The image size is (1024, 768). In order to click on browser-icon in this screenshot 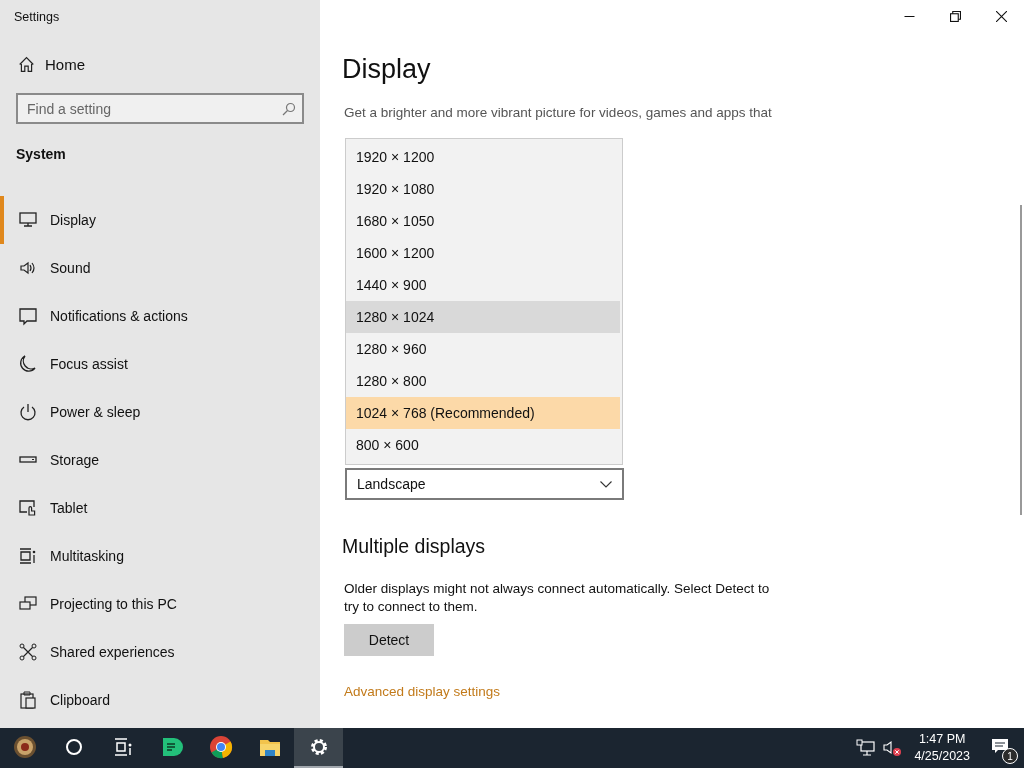, I will do `click(220, 747)`.